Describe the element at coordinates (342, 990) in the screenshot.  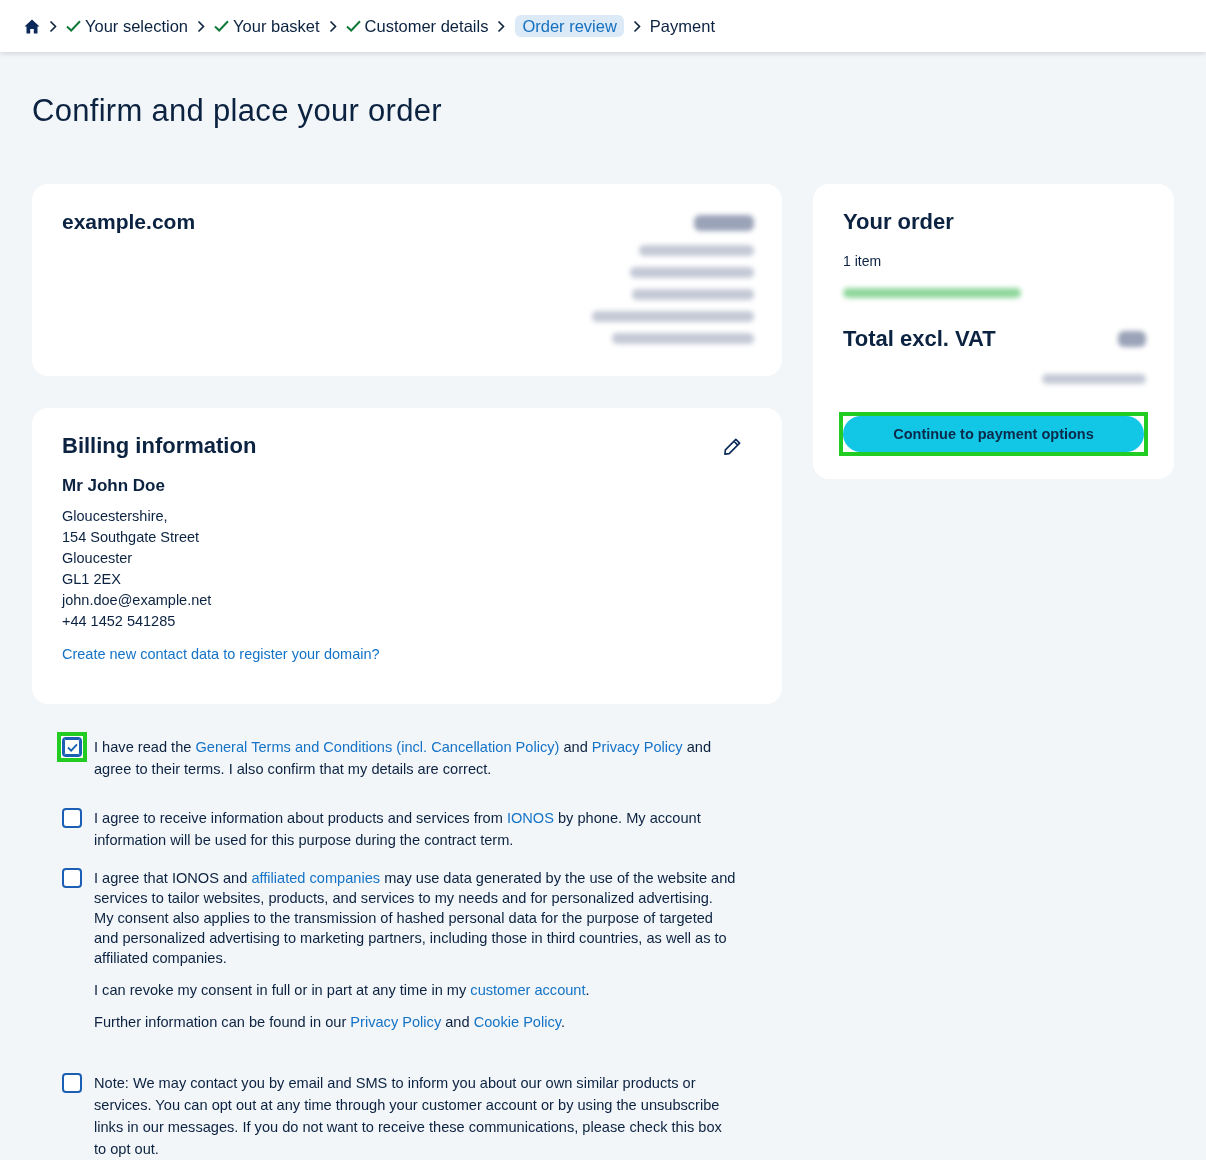
I see `consent-text: I can revoke my consent in full or in part at any time in my customer account.` at that location.